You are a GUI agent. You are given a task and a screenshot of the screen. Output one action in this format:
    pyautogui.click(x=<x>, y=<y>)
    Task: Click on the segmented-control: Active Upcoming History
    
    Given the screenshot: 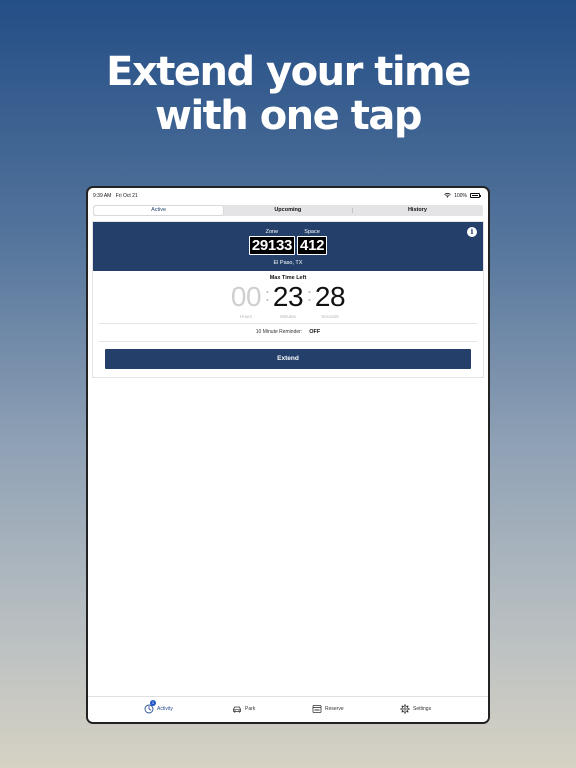 What is the action you would take?
    pyautogui.click(x=288, y=210)
    